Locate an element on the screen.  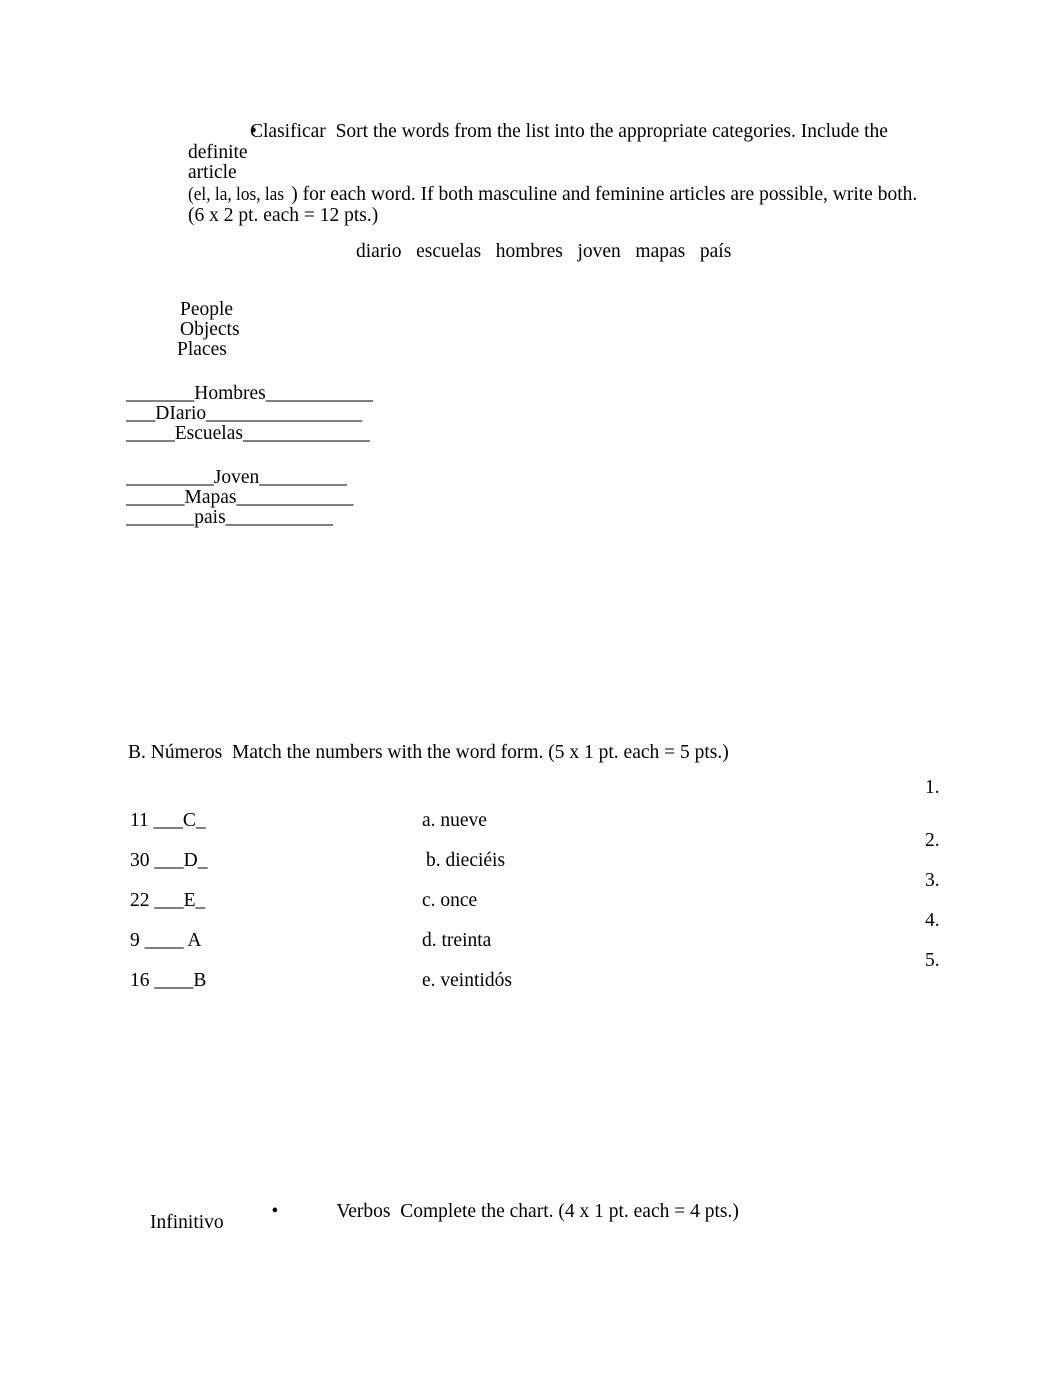
answer-blank-line: _____Escuelas_____________ is located at coordinates (248, 434).